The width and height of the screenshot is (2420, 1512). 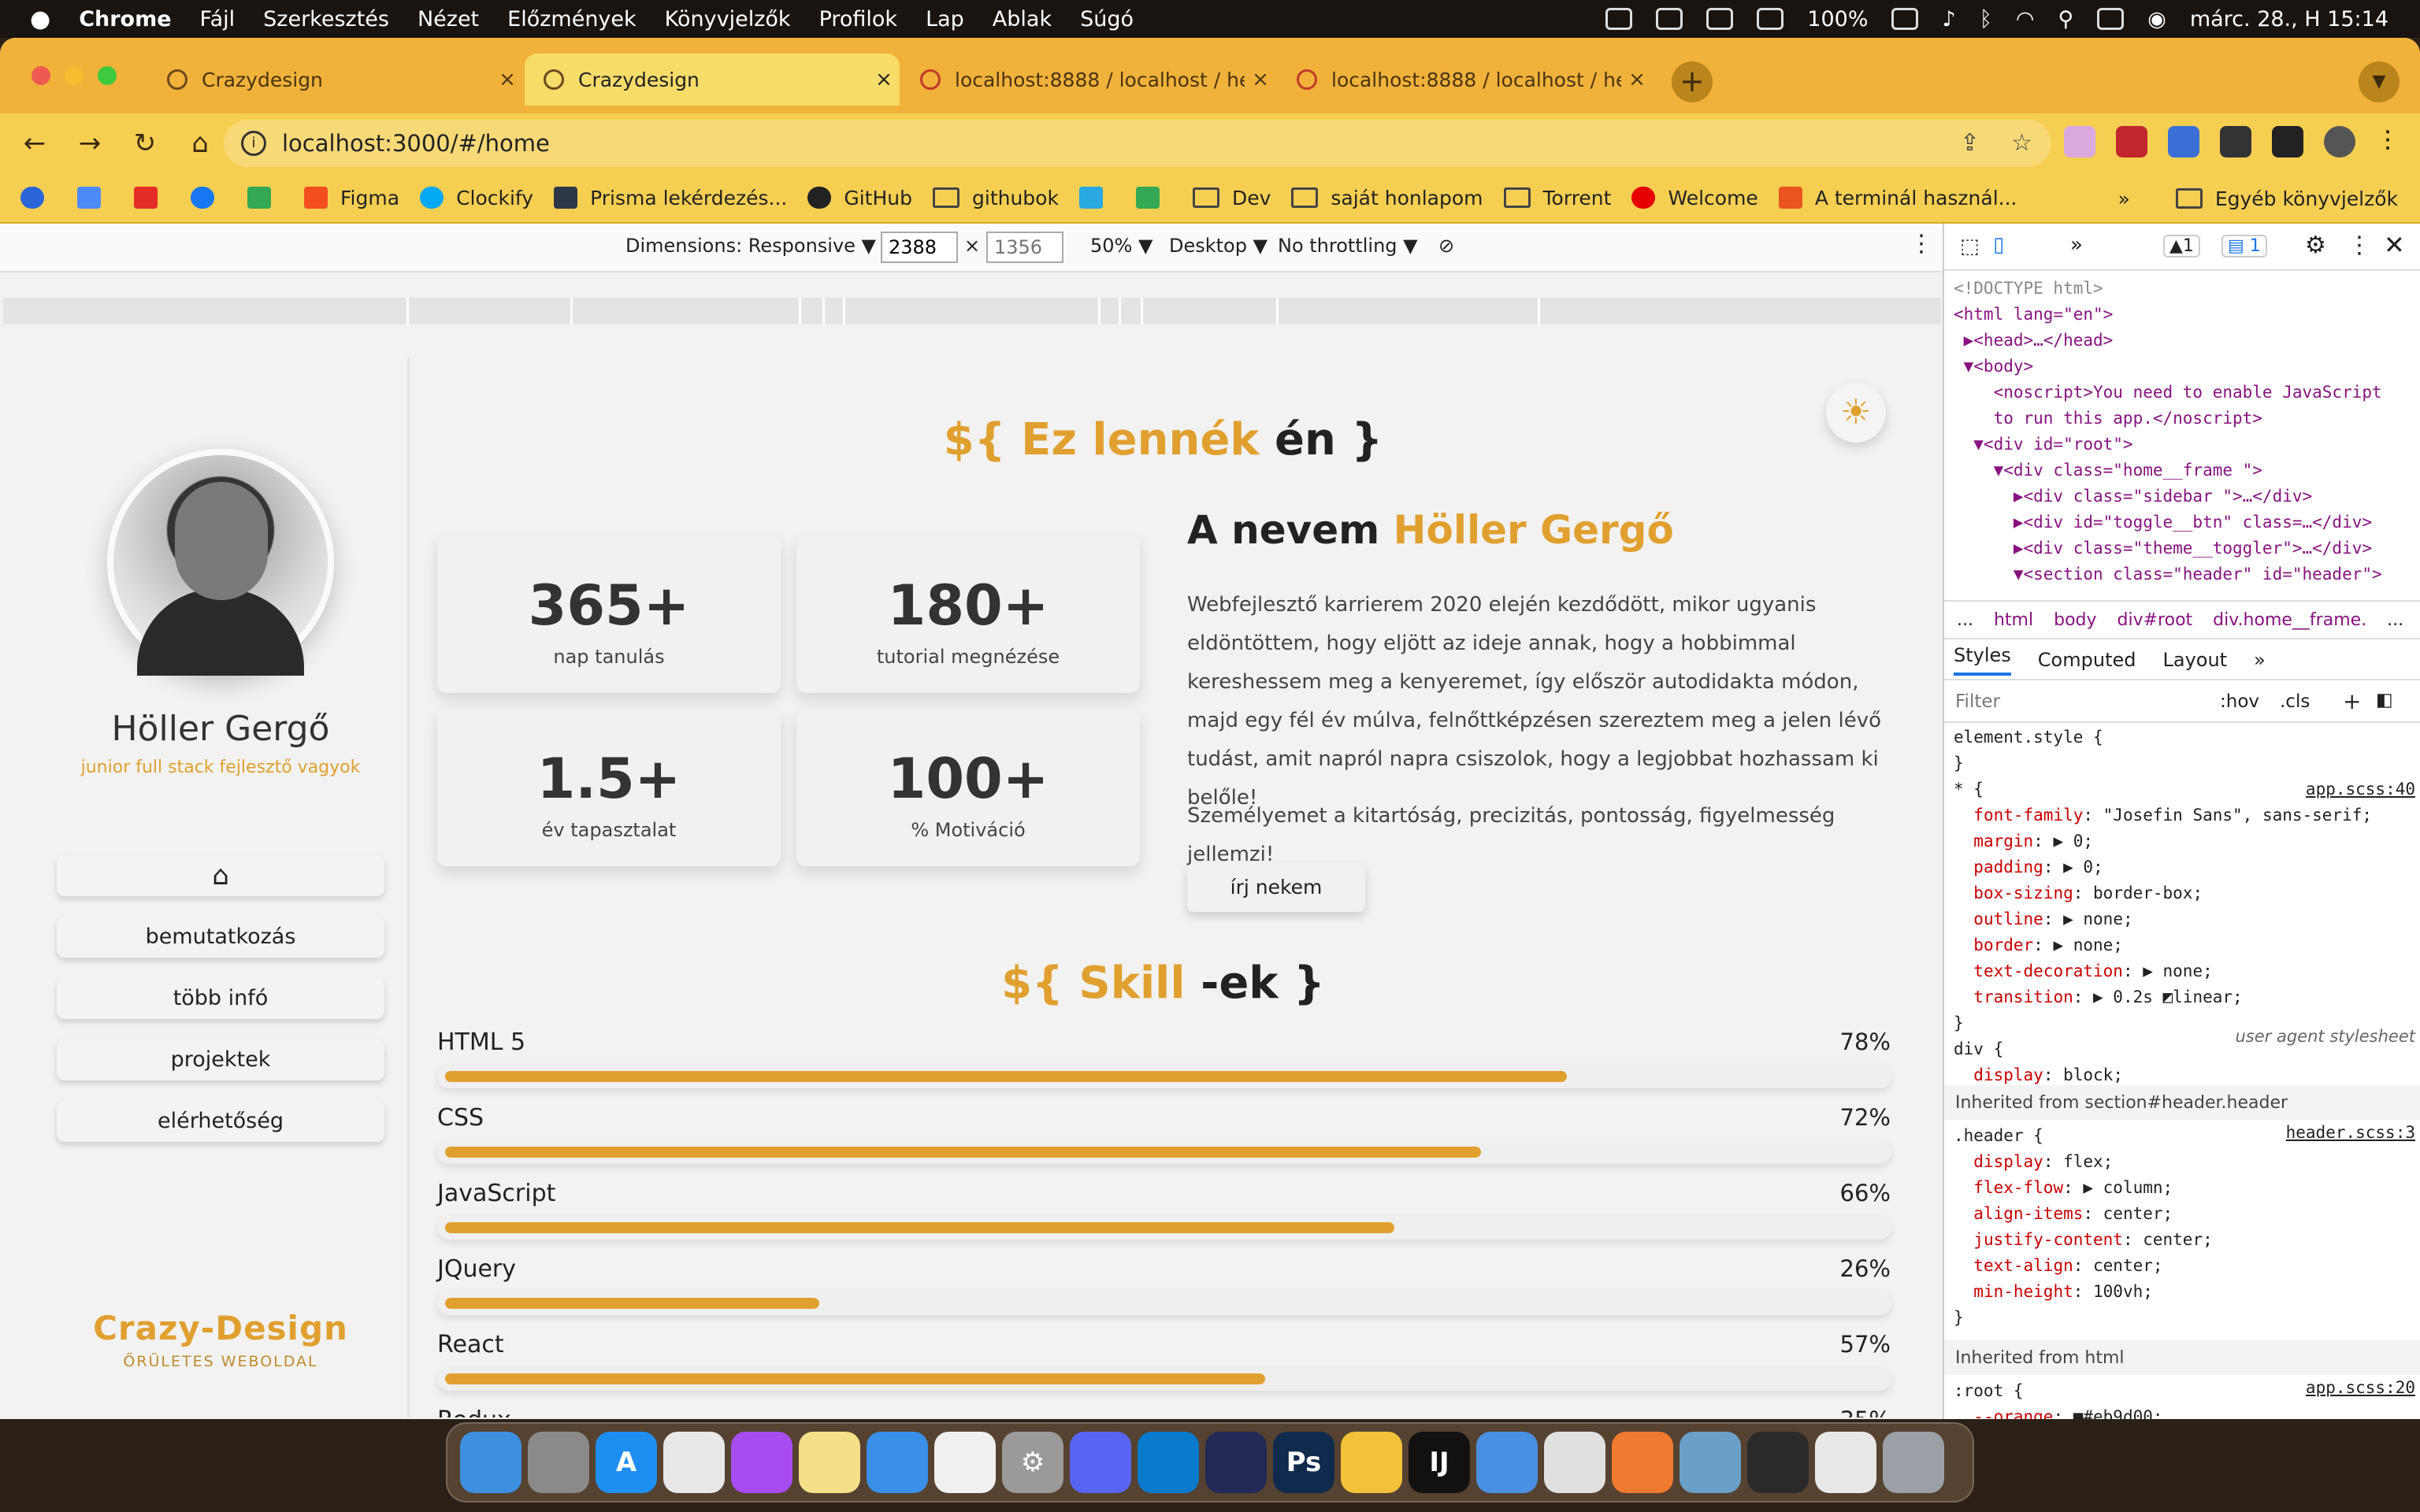 What do you see at coordinates (761, 1462) in the screenshot?
I see `dock-messenger-icon` at bounding box center [761, 1462].